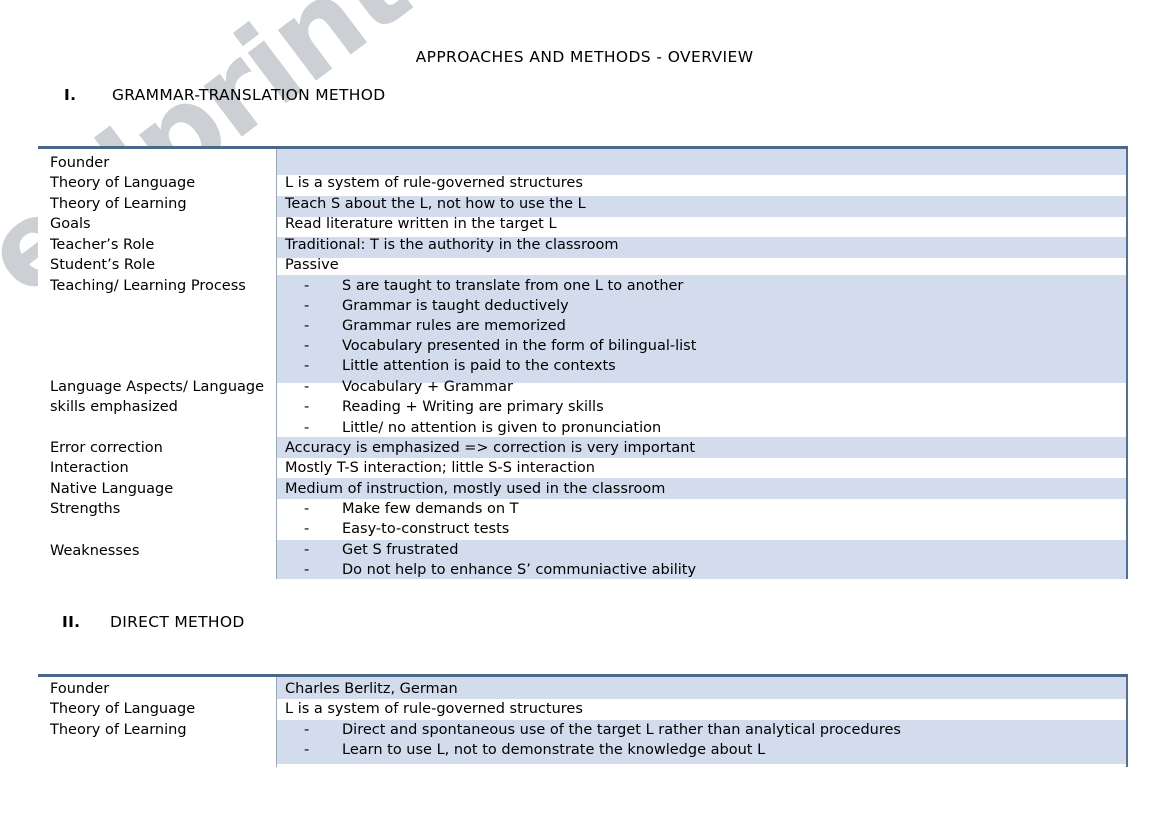 The image size is (1169, 821). Describe the element at coordinates (106, 448) in the screenshot. I see `row-label: Error correction` at that location.